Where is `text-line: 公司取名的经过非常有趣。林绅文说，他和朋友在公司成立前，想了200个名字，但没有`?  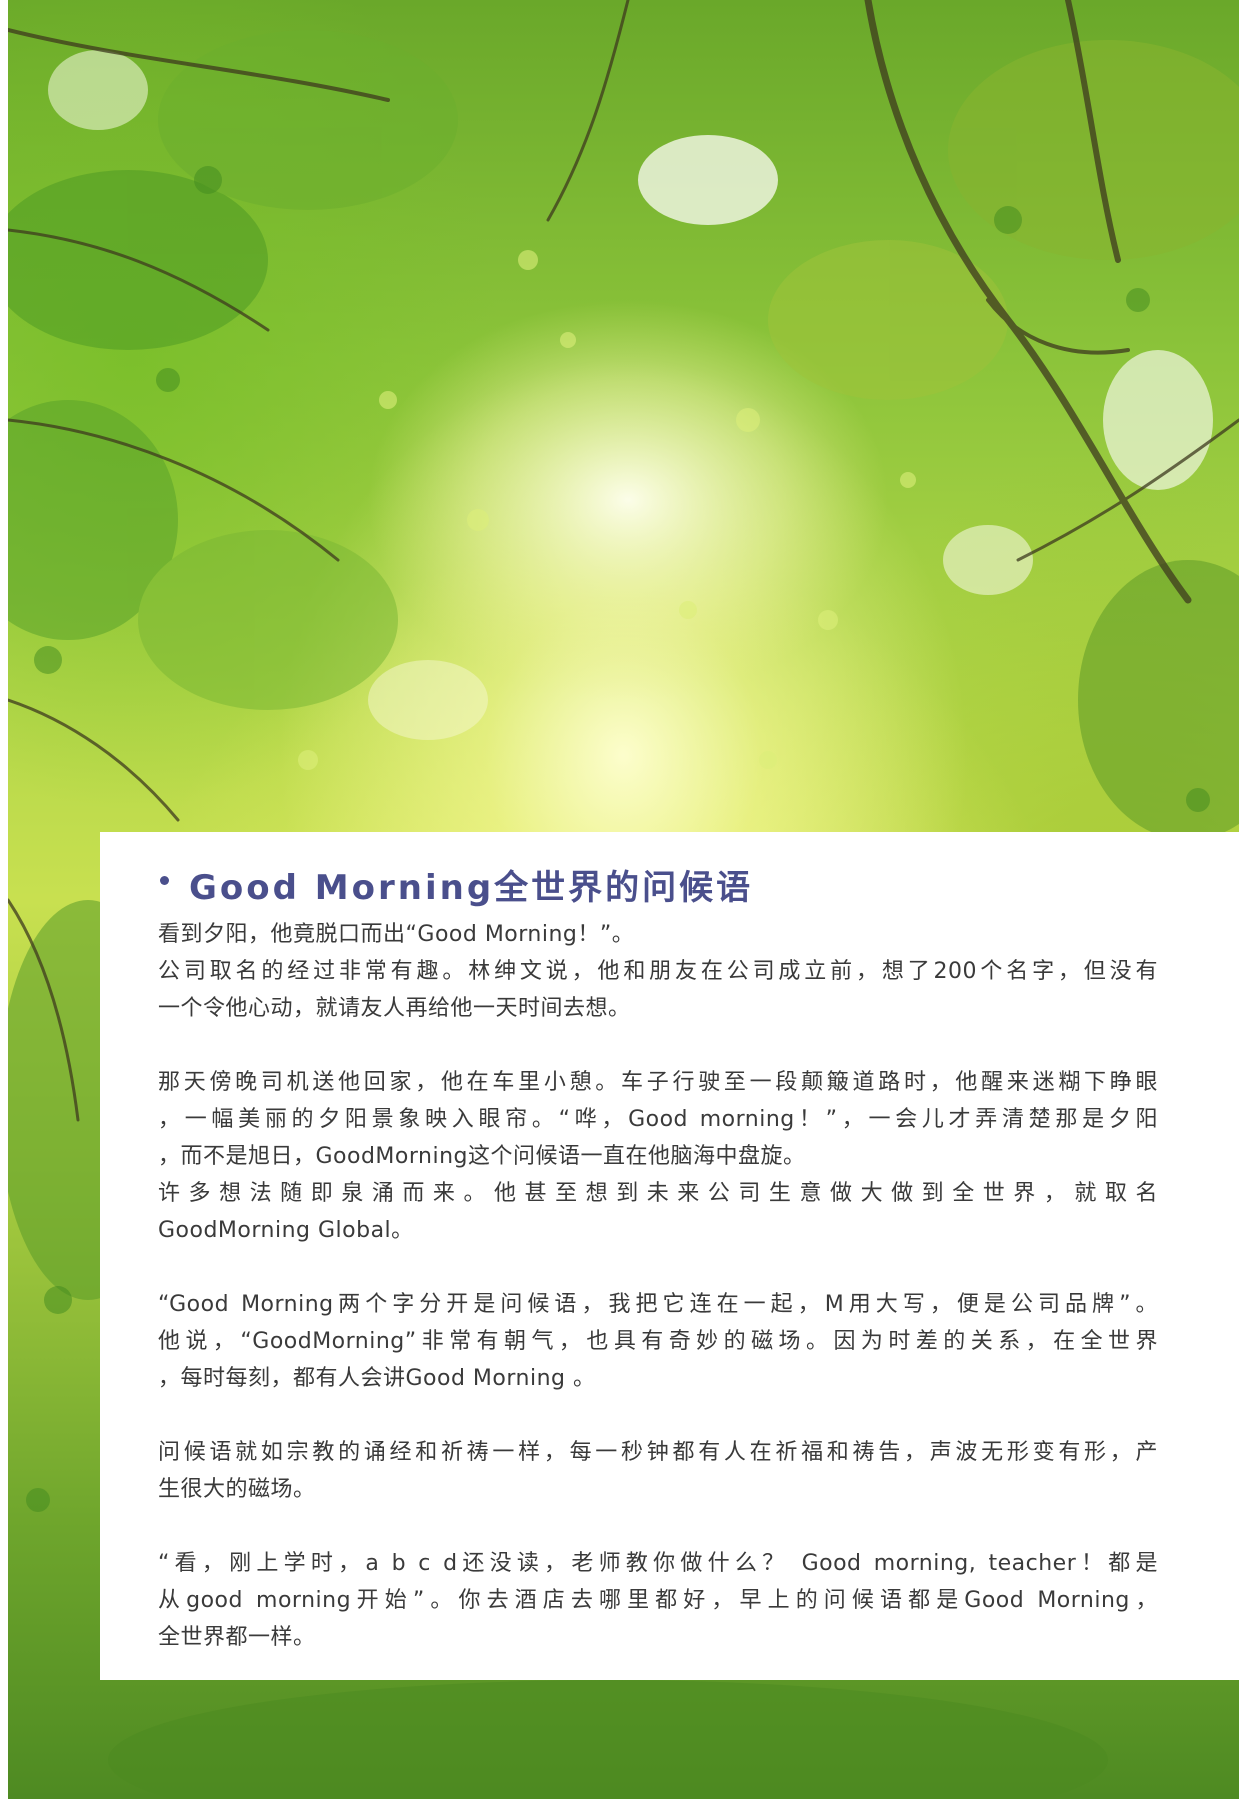 text-line: 公司取名的经过非常有趣。林绅文说，他和朋友在公司成立前，想了200个名字，但没有 is located at coordinates (658, 971).